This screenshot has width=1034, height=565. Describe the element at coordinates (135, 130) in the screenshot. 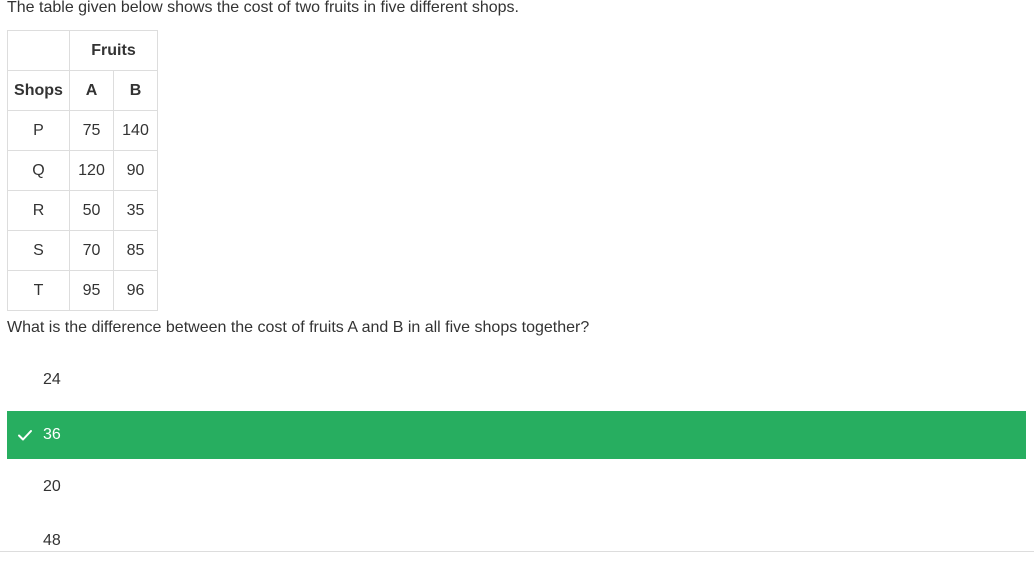

I see `fruit-b-cost-cell: 140` at that location.